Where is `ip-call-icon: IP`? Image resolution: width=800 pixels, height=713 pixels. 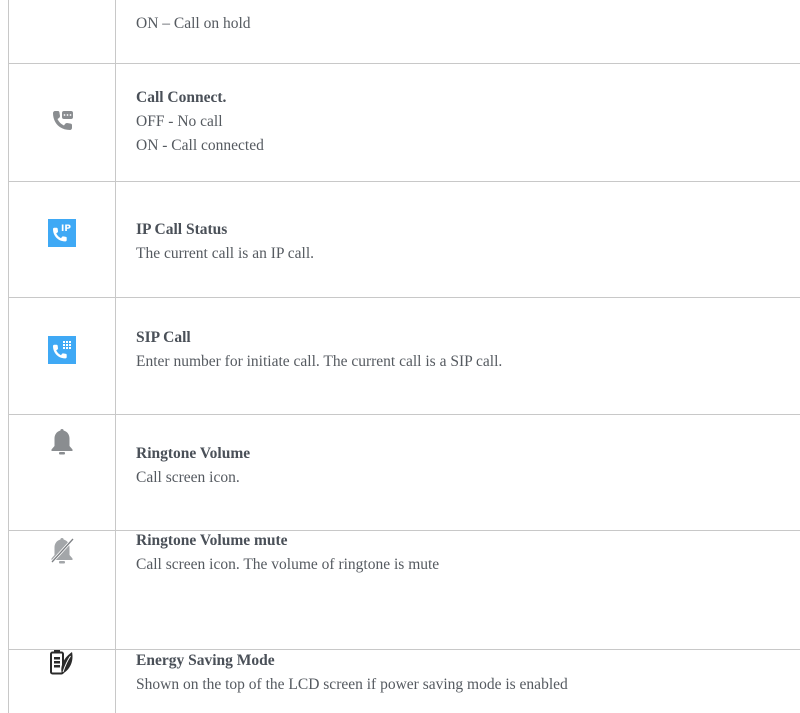
ip-call-icon: IP is located at coordinates (61, 233).